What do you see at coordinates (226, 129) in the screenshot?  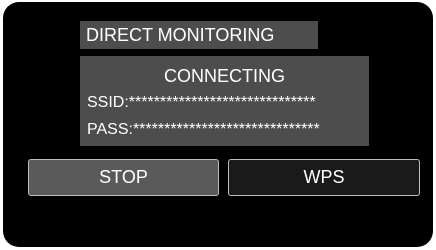 I see `password-value: ******************************` at bounding box center [226, 129].